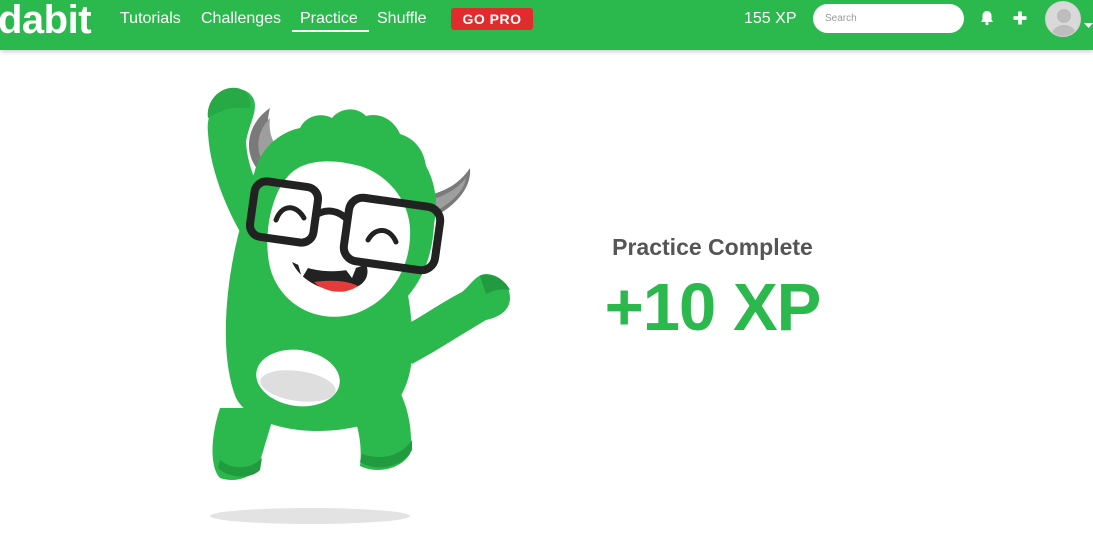  I want to click on go-pro-button: GO PRO, so click(492, 19).